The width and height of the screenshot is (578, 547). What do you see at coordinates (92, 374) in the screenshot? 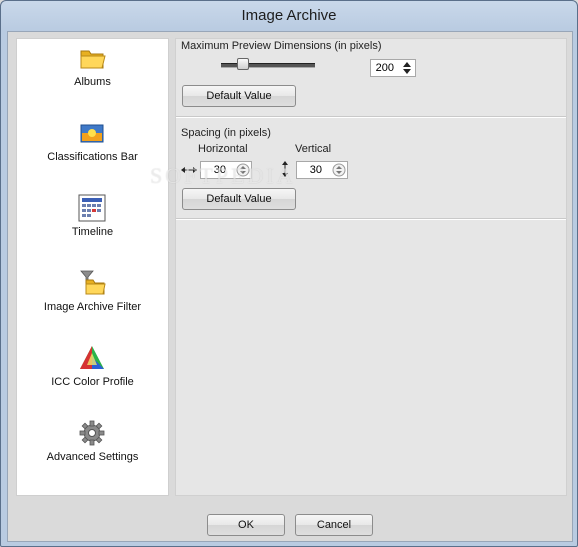
I see `sidebar-item-icc-color-profile: ICC Color Profile` at bounding box center [92, 374].